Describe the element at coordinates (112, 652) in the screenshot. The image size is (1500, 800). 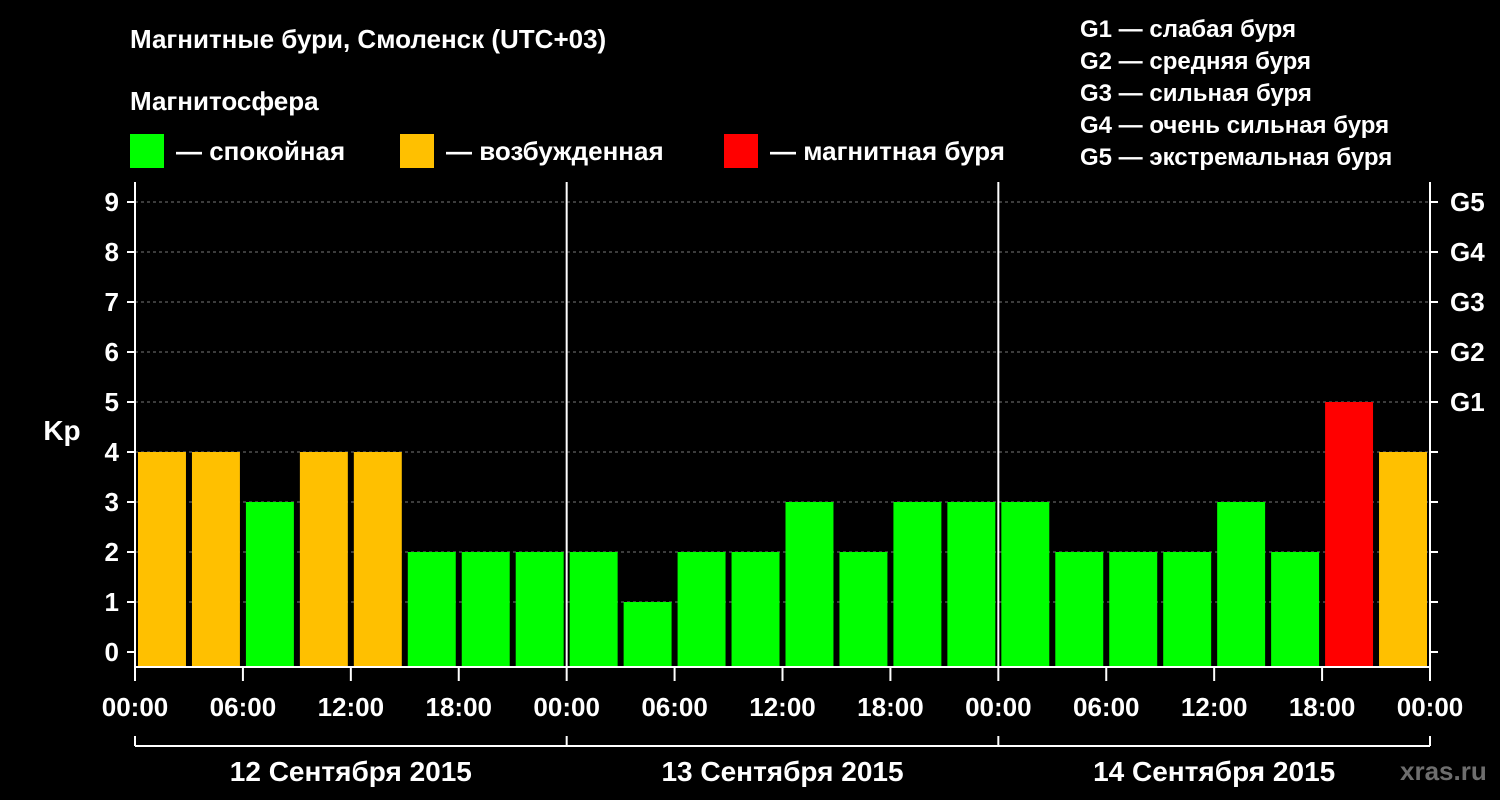
I see `y-tick-label: 0` at that location.